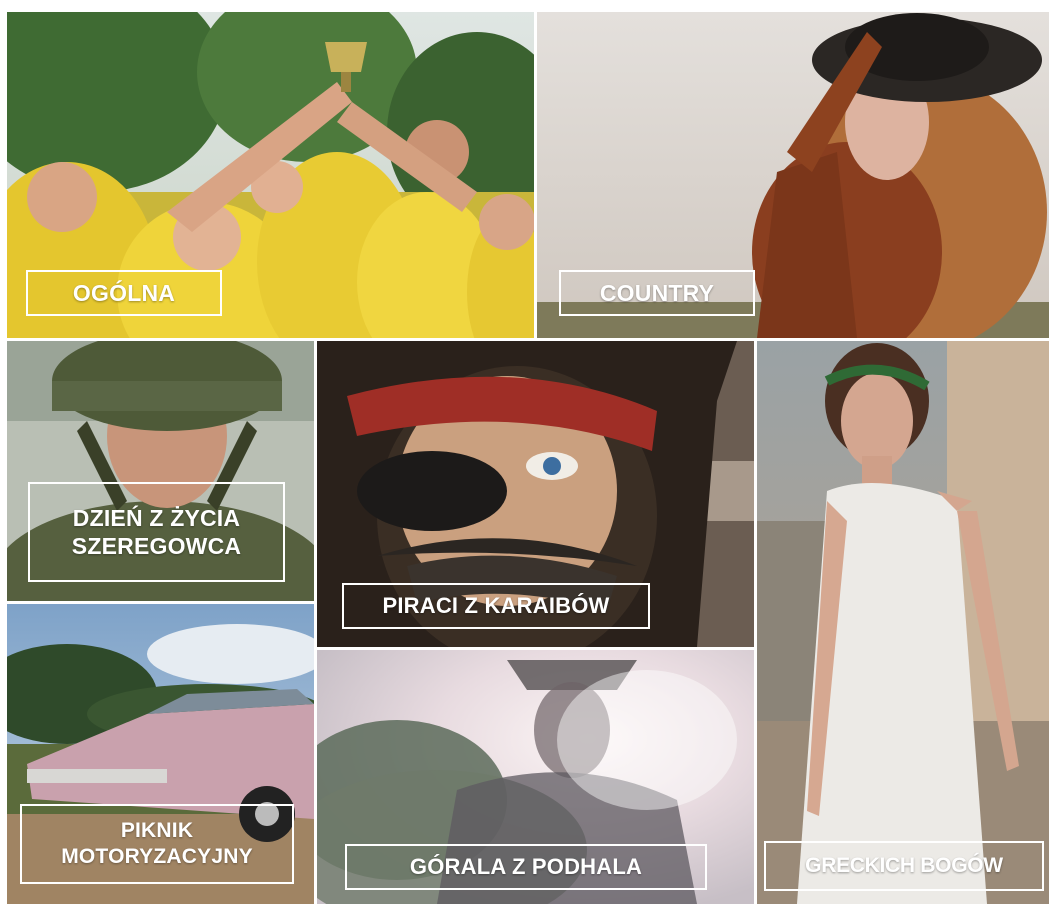 The width and height of the screenshot is (1049, 904). I want to click on category-label-line: PIKNIK, so click(157, 831).